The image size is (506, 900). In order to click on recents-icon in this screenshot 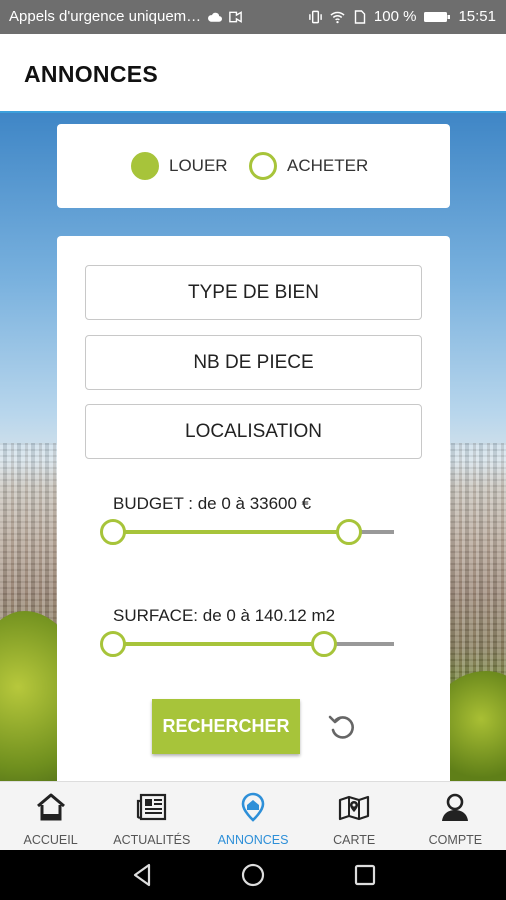, I will do `click(365, 875)`.